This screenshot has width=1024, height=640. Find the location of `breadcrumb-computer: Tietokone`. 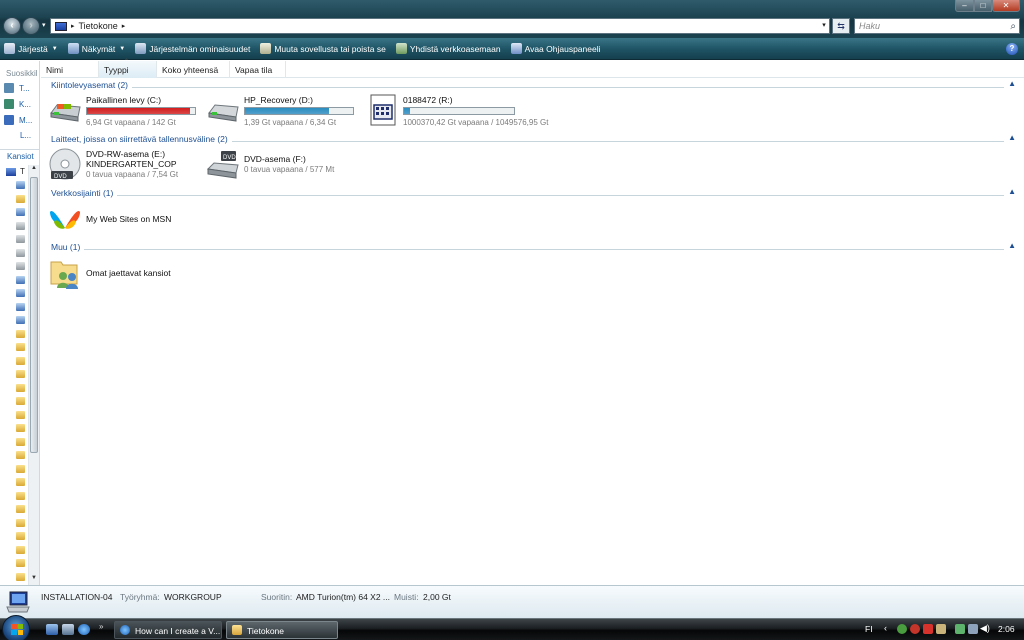

breadcrumb-computer: Tietokone is located at coordinates (98, 26).